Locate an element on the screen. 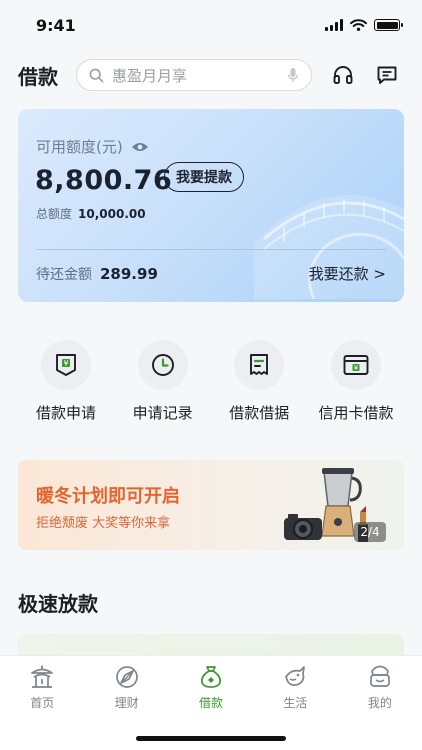  search-icon is located at coordinates (96, 75).